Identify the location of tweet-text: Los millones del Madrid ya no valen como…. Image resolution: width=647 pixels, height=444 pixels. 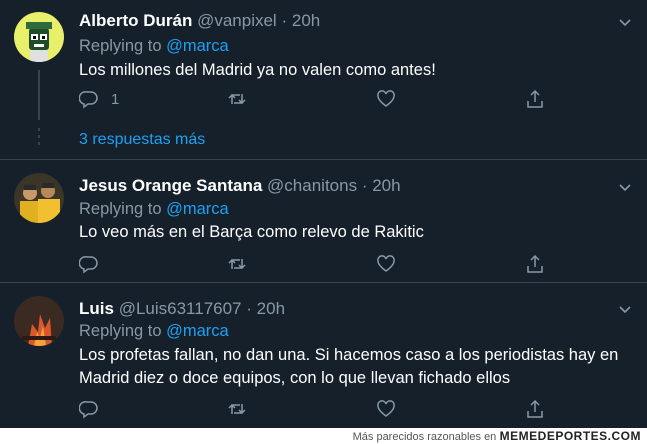
(257, 70).